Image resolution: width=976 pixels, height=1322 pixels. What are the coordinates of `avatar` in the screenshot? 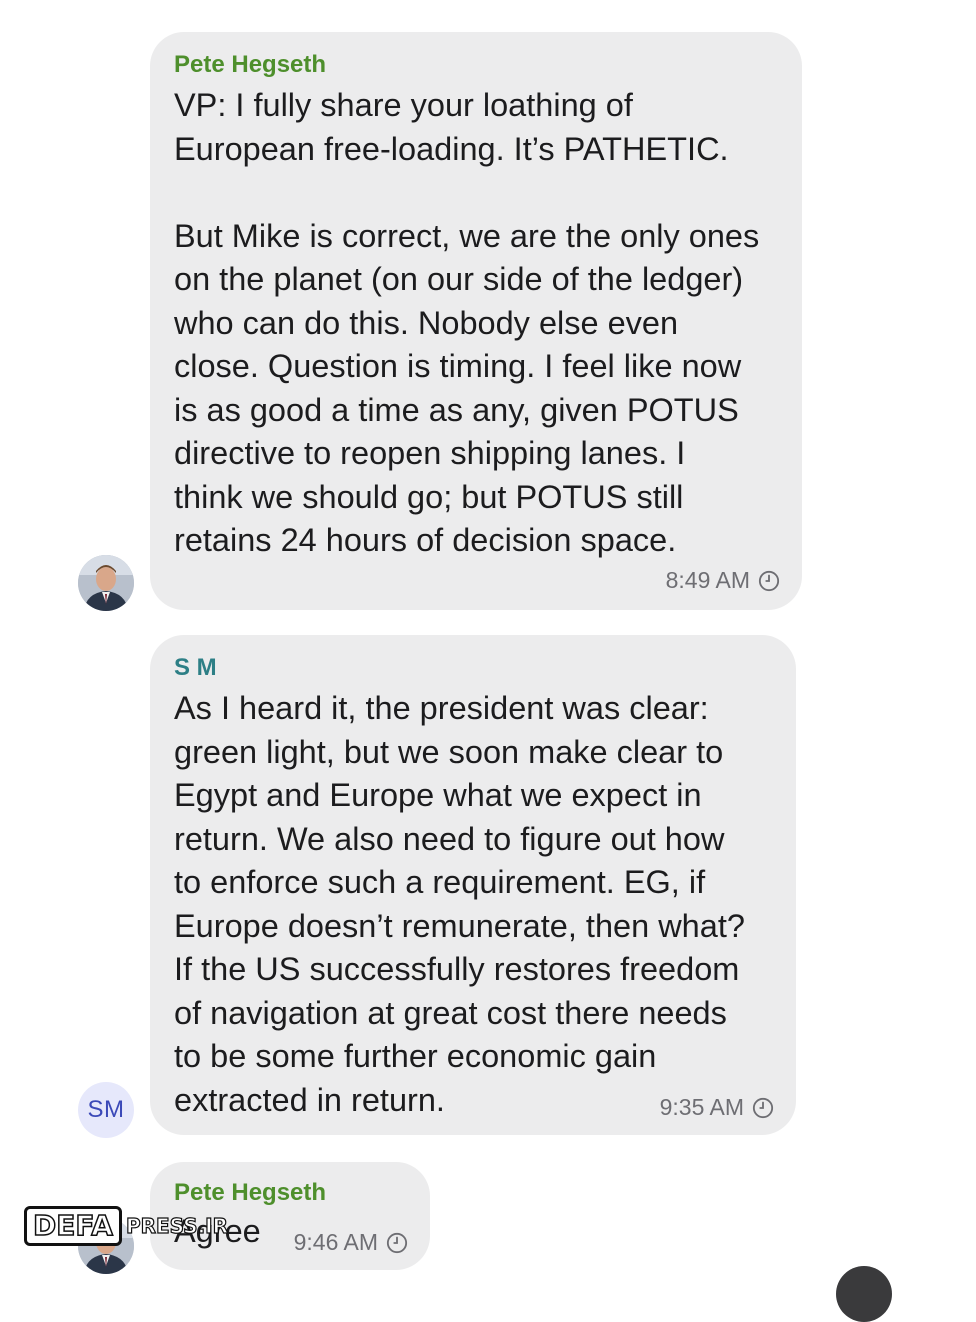 It's located at (106, 583).